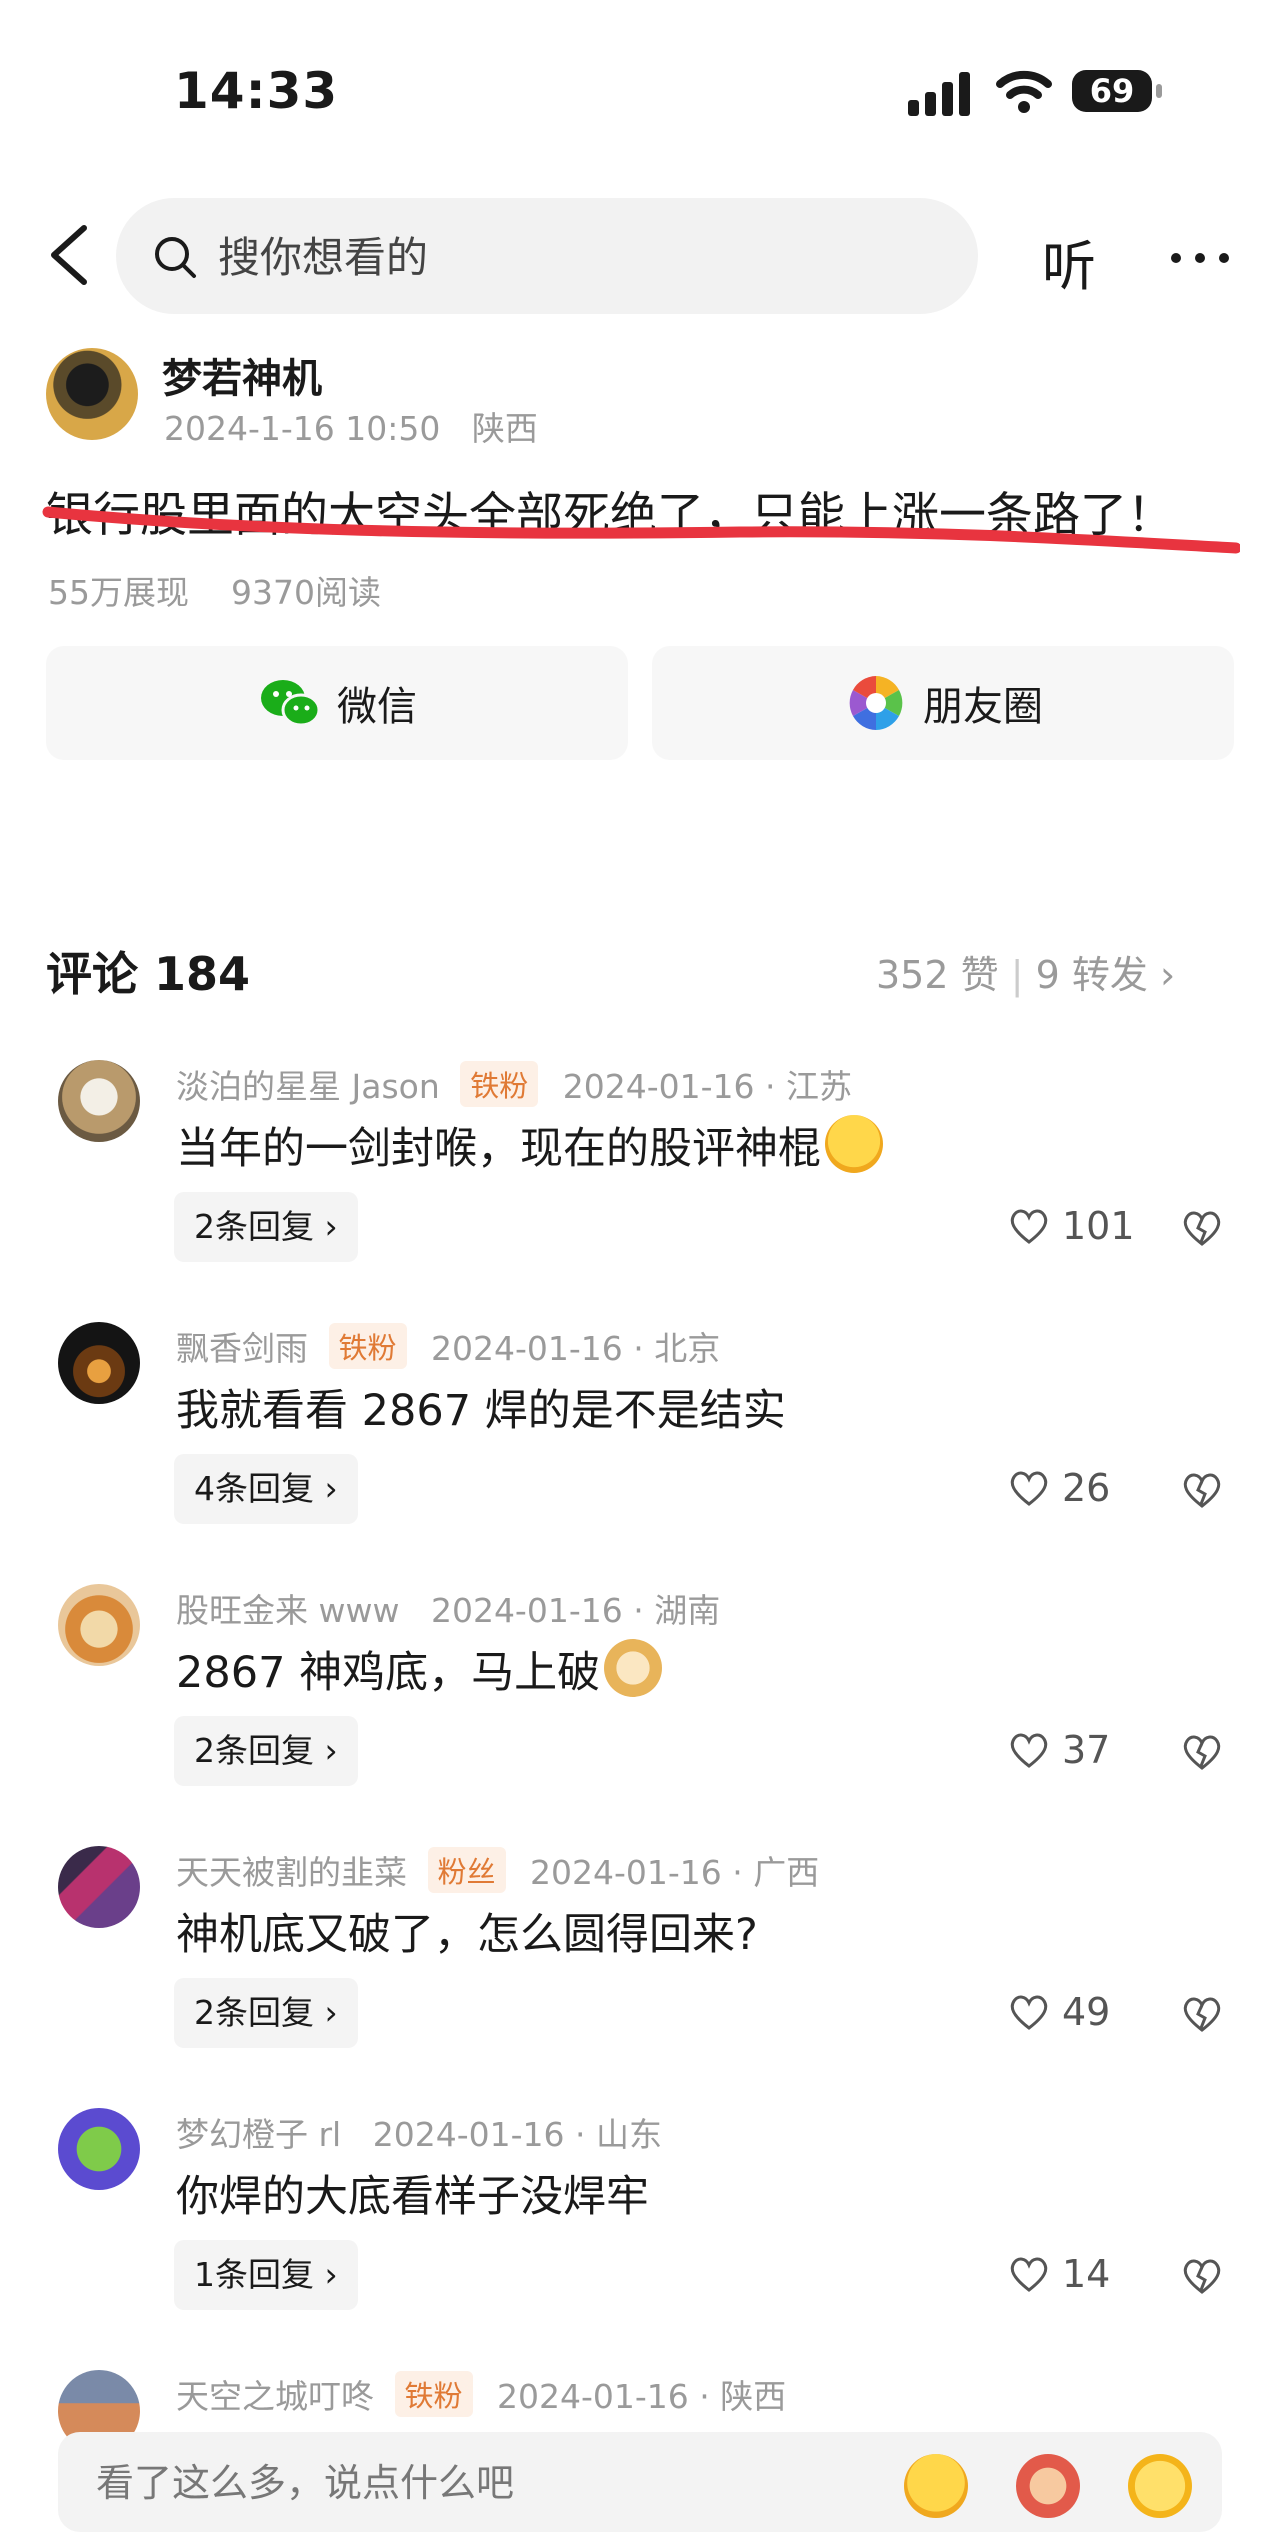 The width and height of the screenshot is (1280, 2534). Describe the element at coordinates (258, 2134) in the screenshot. I see `commenter-name: 梦幻橙子 rl` at that location.